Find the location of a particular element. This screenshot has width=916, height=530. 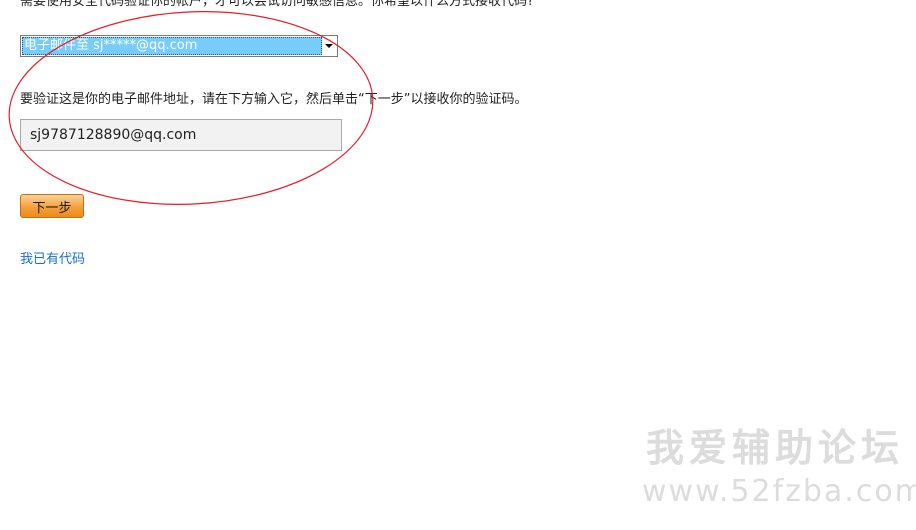

watermark-url: www.52fzba.com is located at coordinates (779, 491).